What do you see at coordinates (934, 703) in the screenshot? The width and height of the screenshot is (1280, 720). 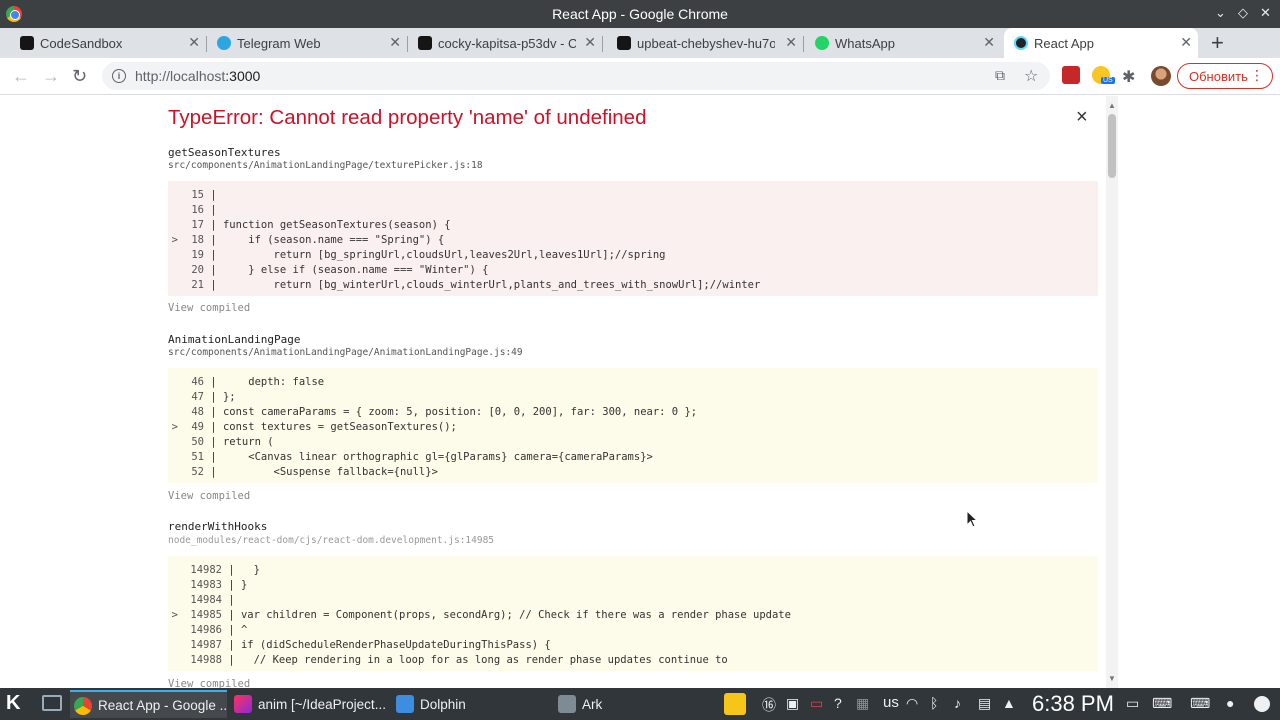 I see `bluetooth-icon: ᛒ` at bounding box center [934, 703].